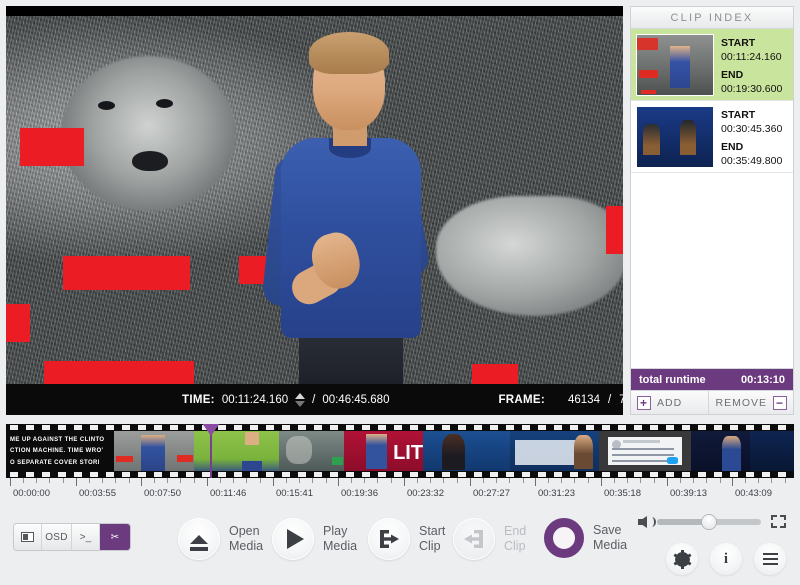 This screenshot has width=800, height=585. I want to click on current-time-value: 00:11:24.160, so click(255, 400).